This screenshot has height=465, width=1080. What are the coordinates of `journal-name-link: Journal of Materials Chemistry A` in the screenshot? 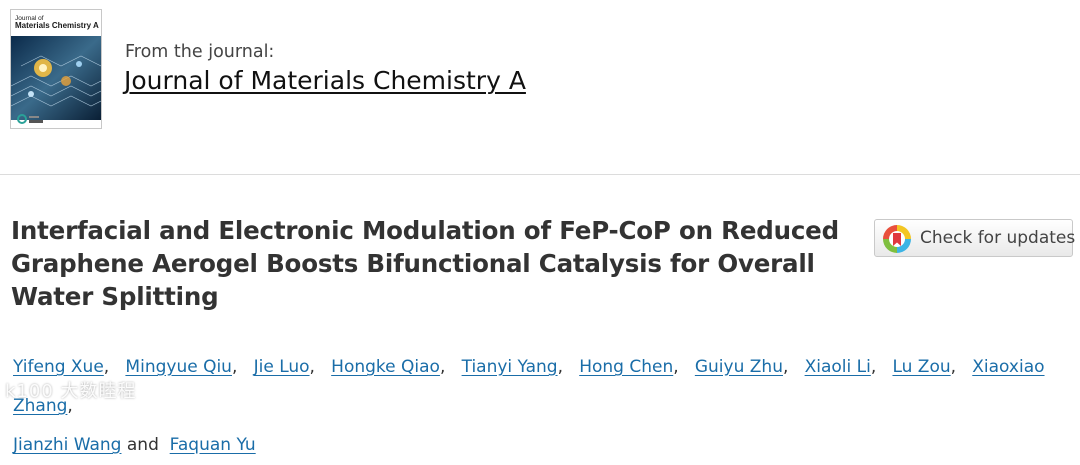 It's located at (325, 80).